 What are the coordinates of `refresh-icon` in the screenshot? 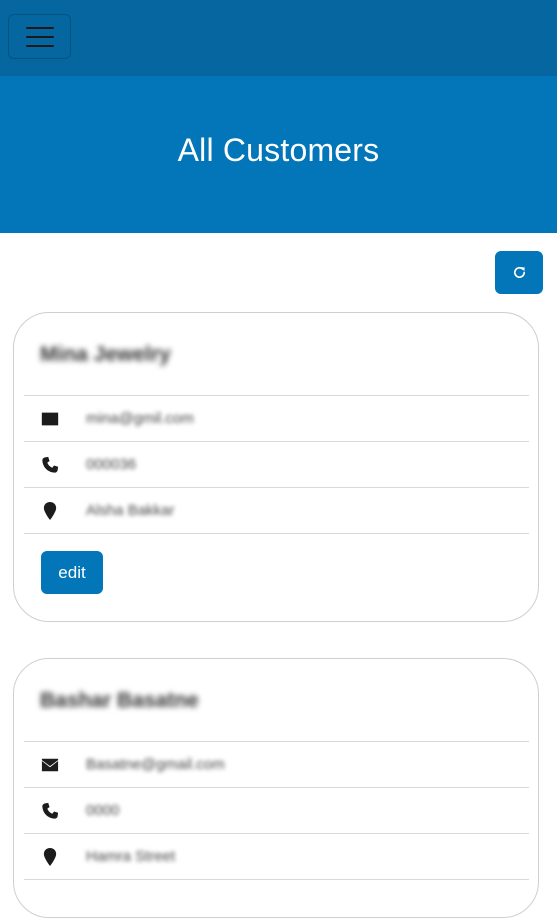 It's located at (519, 272).